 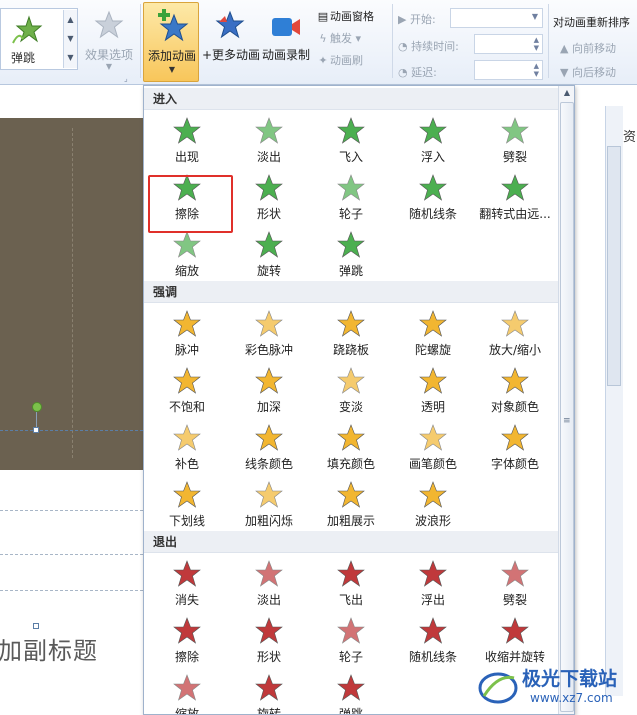 What do you see at coordinates (351, 693) in the screenshot?
I see `animation-item-exit: 弹跳` at bounding box center [351, 693].